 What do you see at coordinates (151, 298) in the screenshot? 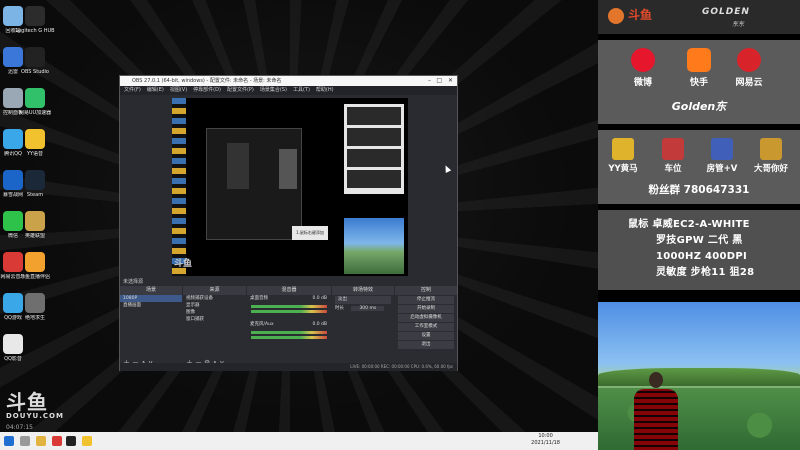
I see `scene-item: 1080P` at bounding box center [151, 298].